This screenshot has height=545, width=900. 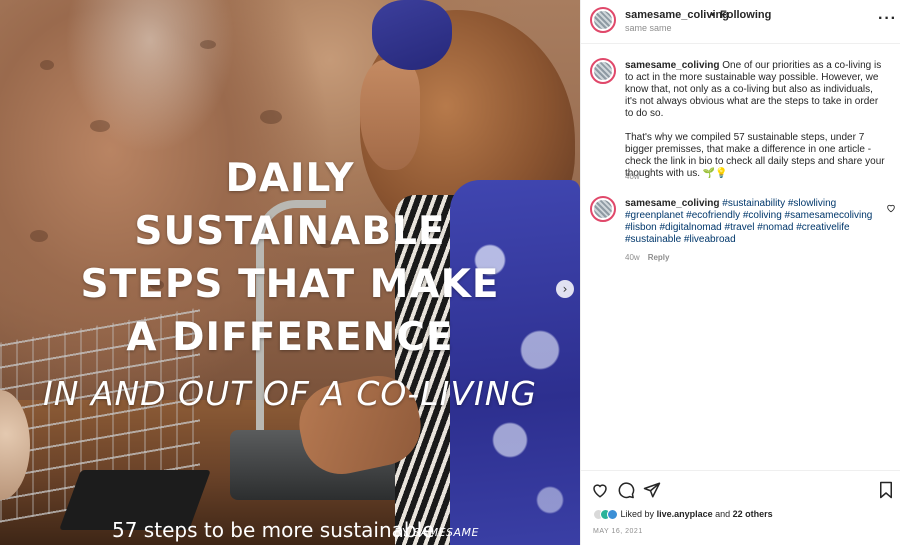 What do you see at coordinates (745, 15) in the screenshot?
I see `following-button: Following` at bounding box center [745, 15].